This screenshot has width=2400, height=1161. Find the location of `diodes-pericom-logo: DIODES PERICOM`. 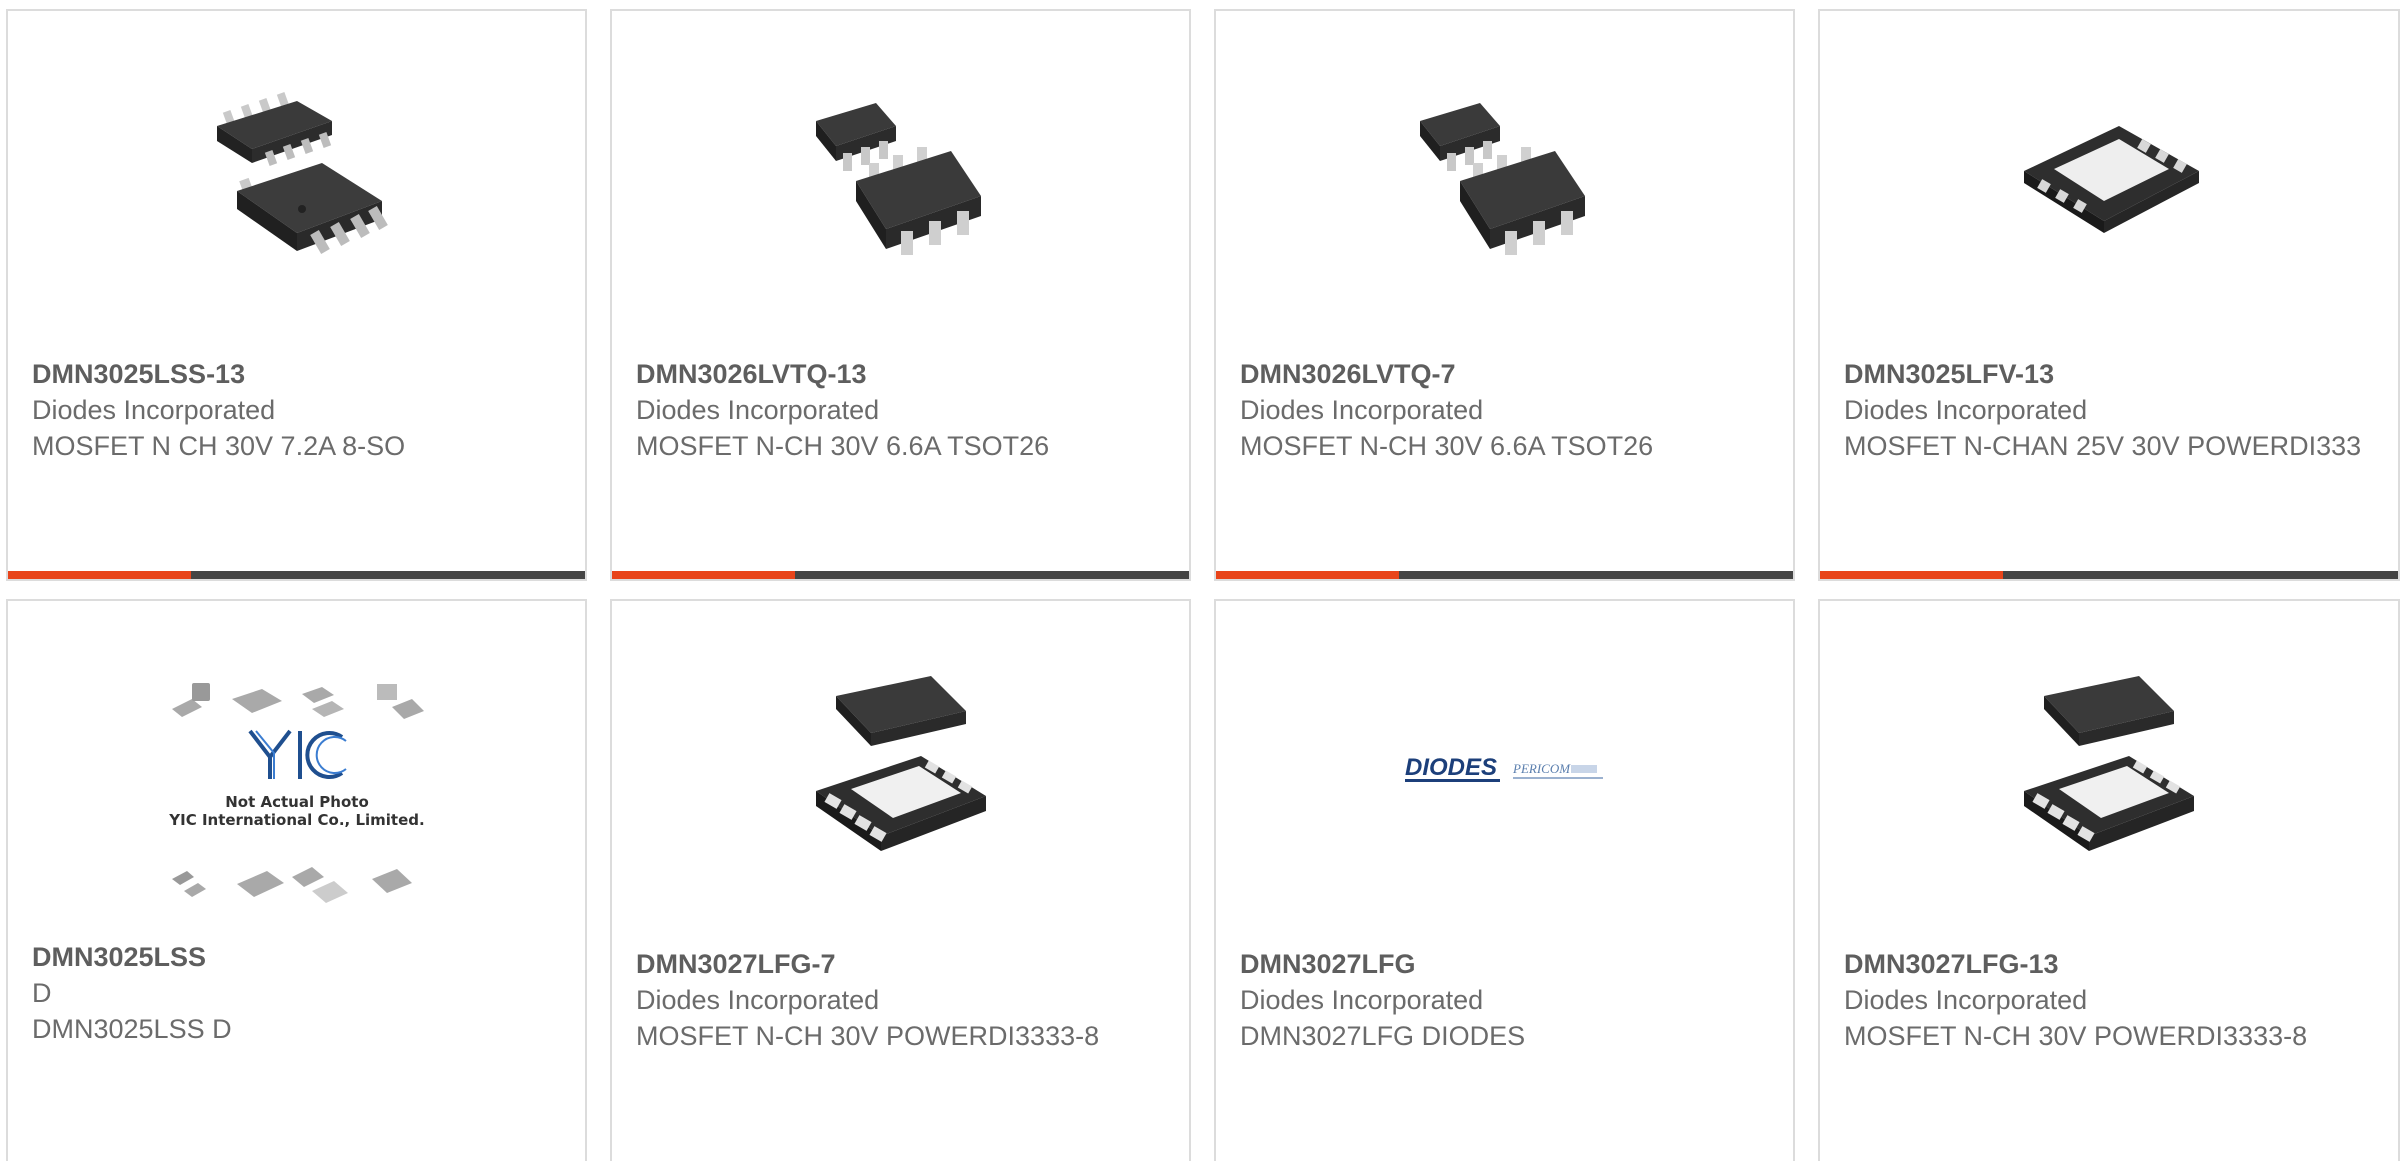

diodes-pericom-logo: DIODES PERICOM is located at coordinates (1504, 771).